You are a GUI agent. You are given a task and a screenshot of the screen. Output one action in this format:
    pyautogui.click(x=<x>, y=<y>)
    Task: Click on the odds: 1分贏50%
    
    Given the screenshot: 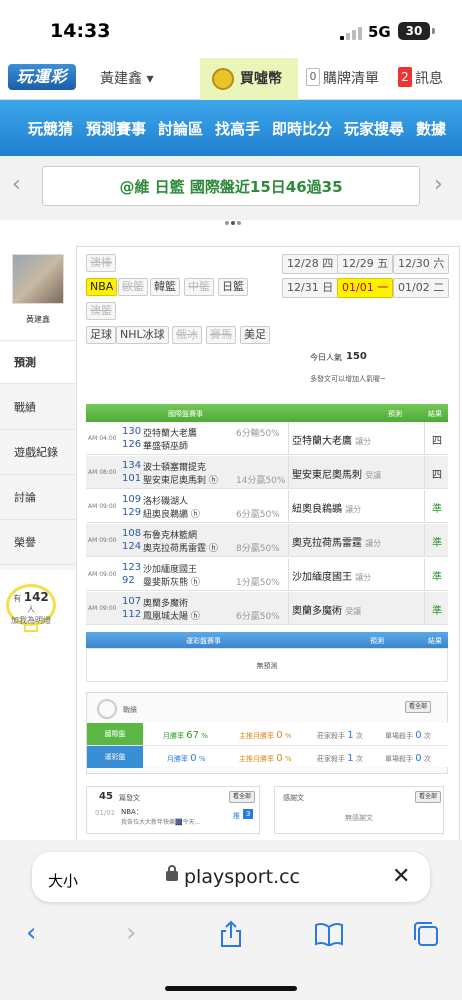 What is the action you would take?
    pyautogui.click(x=258, y=583)
    